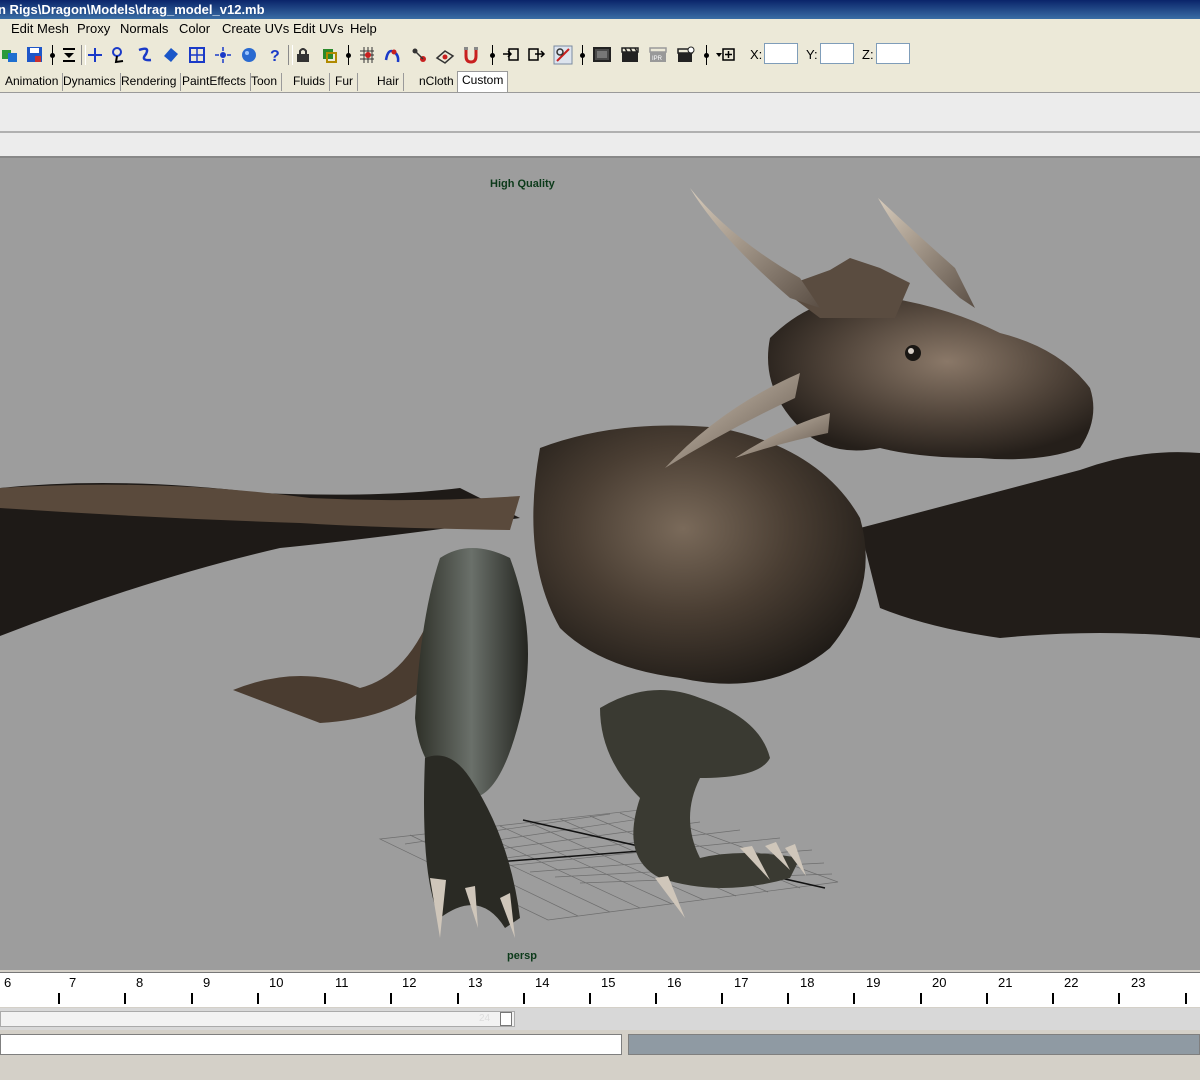 The image size is (1200, 1080). I want to click on help-icon: ?, so click(275, 55).